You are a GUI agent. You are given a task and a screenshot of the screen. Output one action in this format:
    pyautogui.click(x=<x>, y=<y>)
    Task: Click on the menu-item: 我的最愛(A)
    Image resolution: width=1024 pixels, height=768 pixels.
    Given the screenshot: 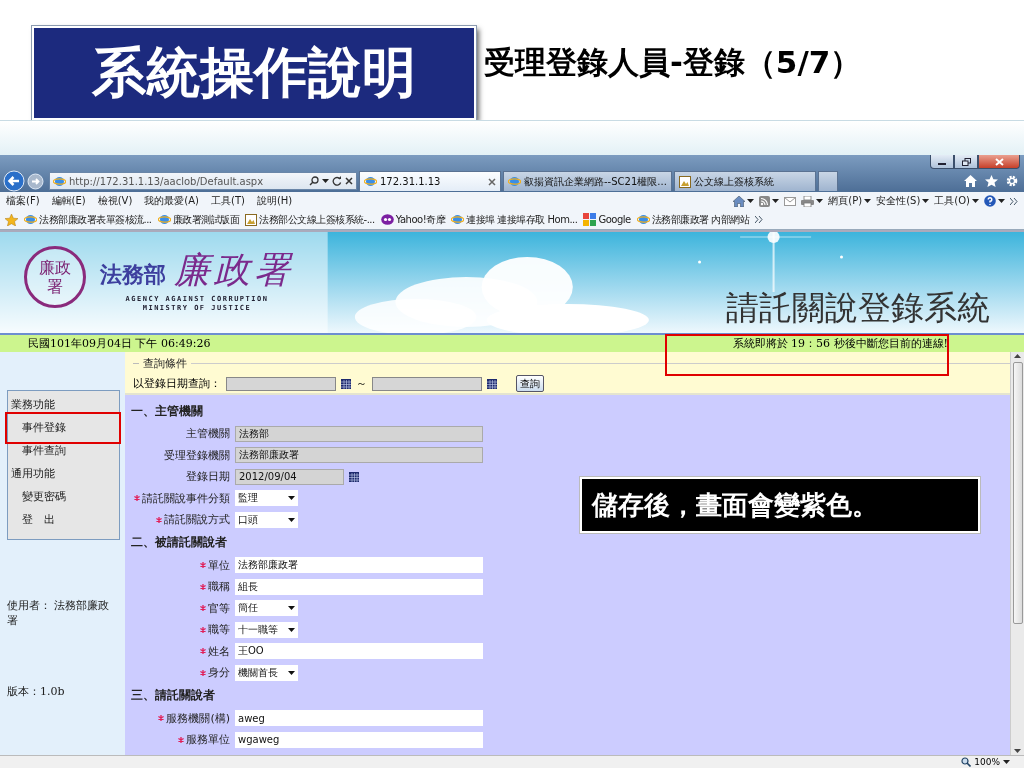 What is the action you would take?
    pyautogui.click(x=171, y=201)
    